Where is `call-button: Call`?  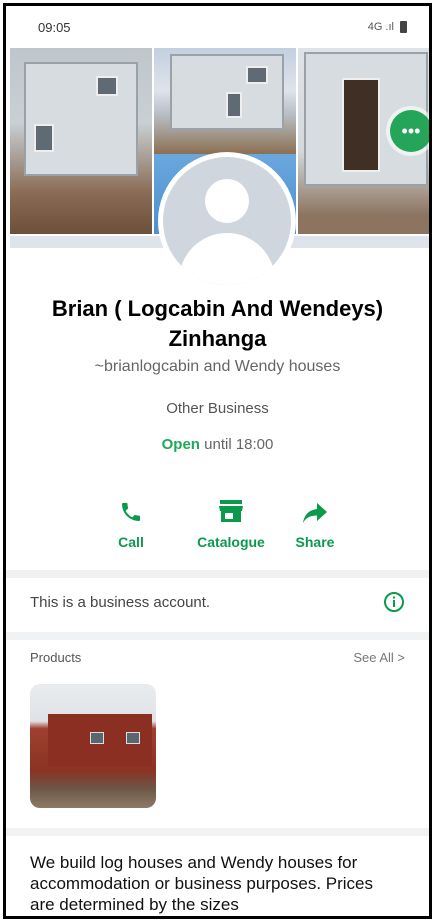
call-button: Call is located at coordinates (131, 518).